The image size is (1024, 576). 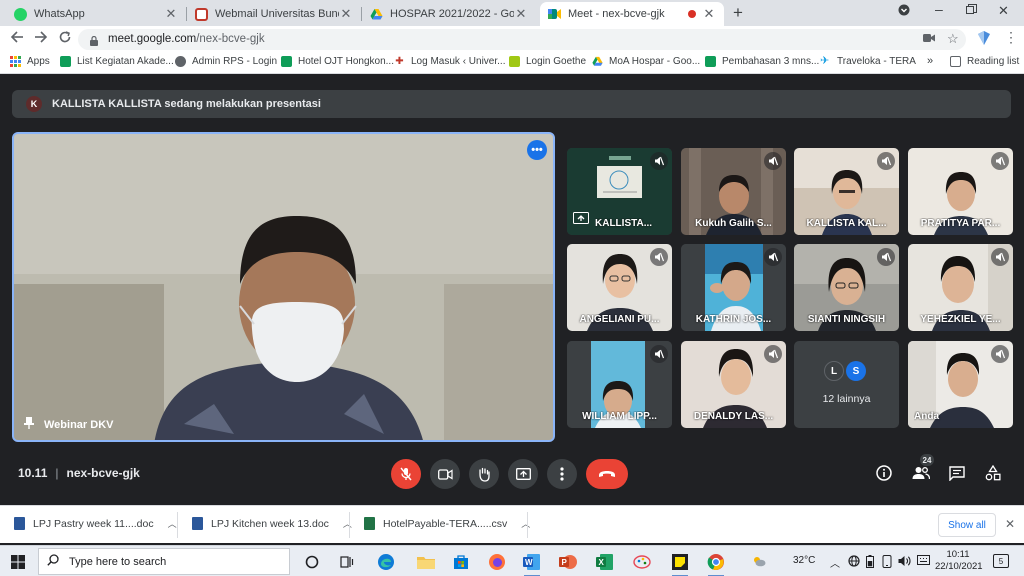 What do you see at coordinates (953, 39) in the screenshot?
I see `bookmark-star-icon: ☆` at bounding box center [953, 39].